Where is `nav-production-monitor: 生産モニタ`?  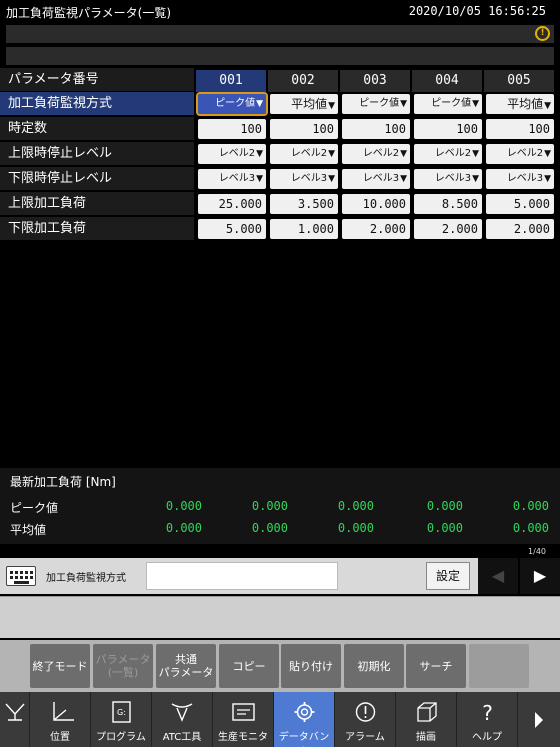
nav-production-monitor: 生産モニタ is located at coordinates (243, 719).